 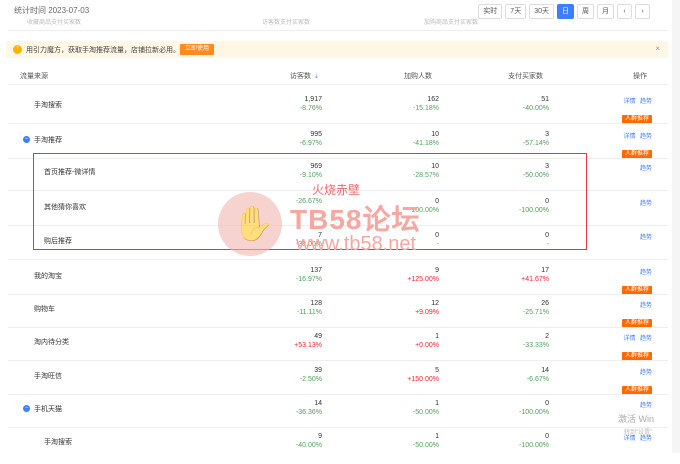 I want to click on prev-arrow-icon: ‹, so click(x=624, y=11).